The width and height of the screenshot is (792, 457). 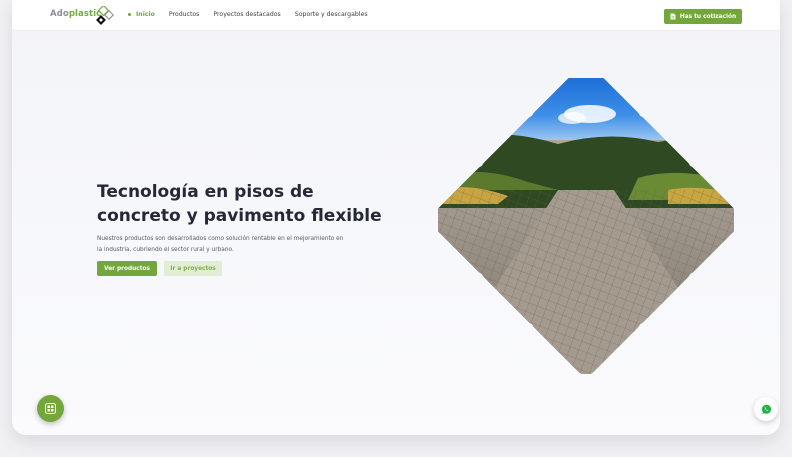 What do you see at coordinates (105, 15) in the screenshot?
I see `logo-diamond-icon` at bounding box center [105, 15].